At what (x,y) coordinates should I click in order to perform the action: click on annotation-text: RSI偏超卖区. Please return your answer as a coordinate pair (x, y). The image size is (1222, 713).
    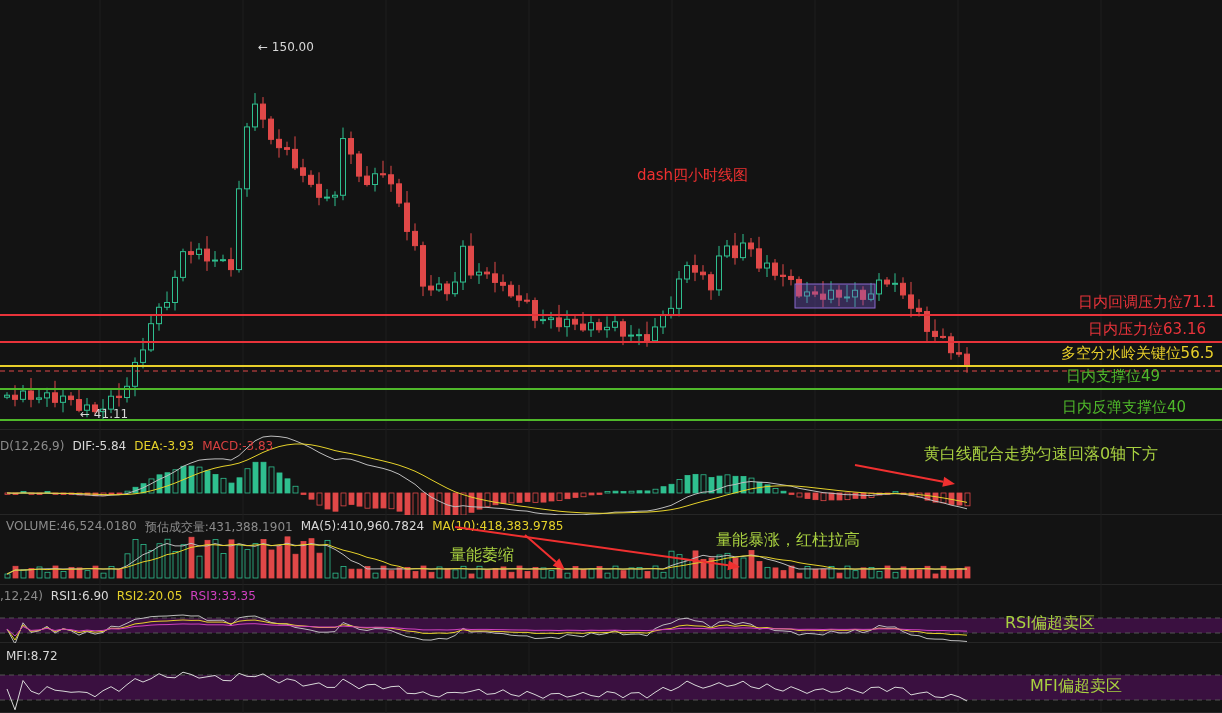
    Looking at the image, I should click on (1050, 623).